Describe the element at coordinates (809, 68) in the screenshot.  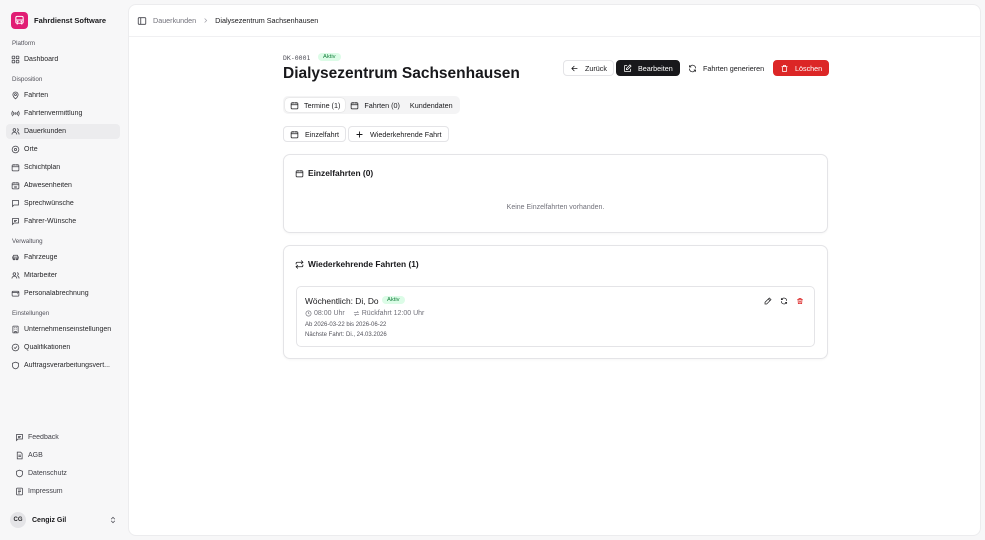
I see `delete-button-label: Löschen` at that location.